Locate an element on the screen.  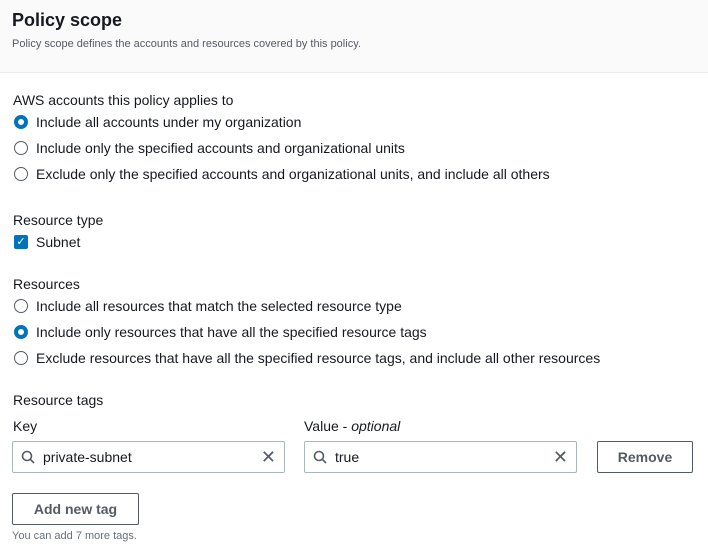
option-label: Subnet is located at coordinates (58, 242).